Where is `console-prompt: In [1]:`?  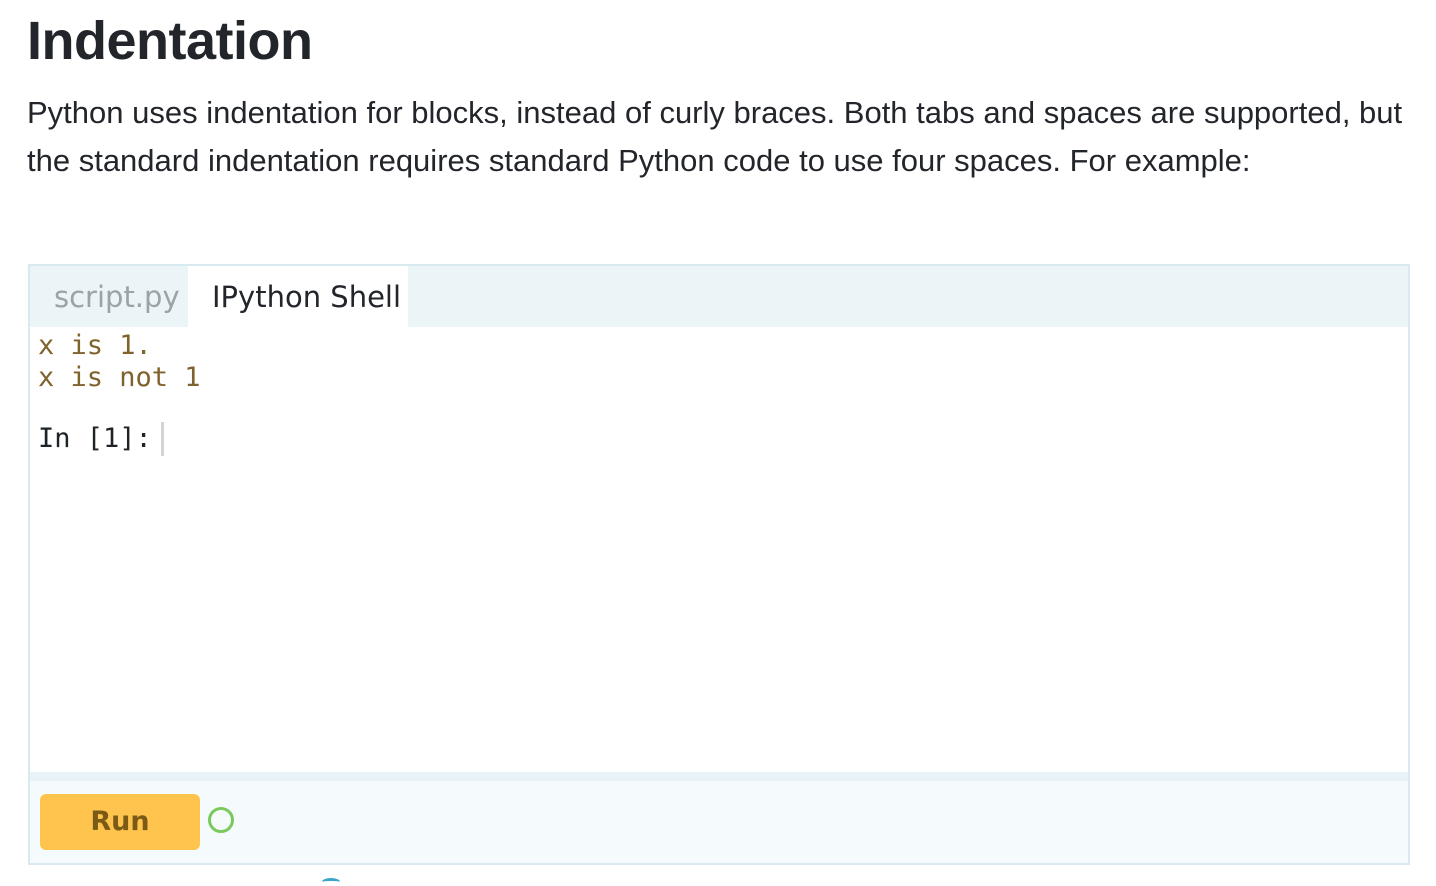
console-prompt: In [1]: is located at coordinates (103, 438).